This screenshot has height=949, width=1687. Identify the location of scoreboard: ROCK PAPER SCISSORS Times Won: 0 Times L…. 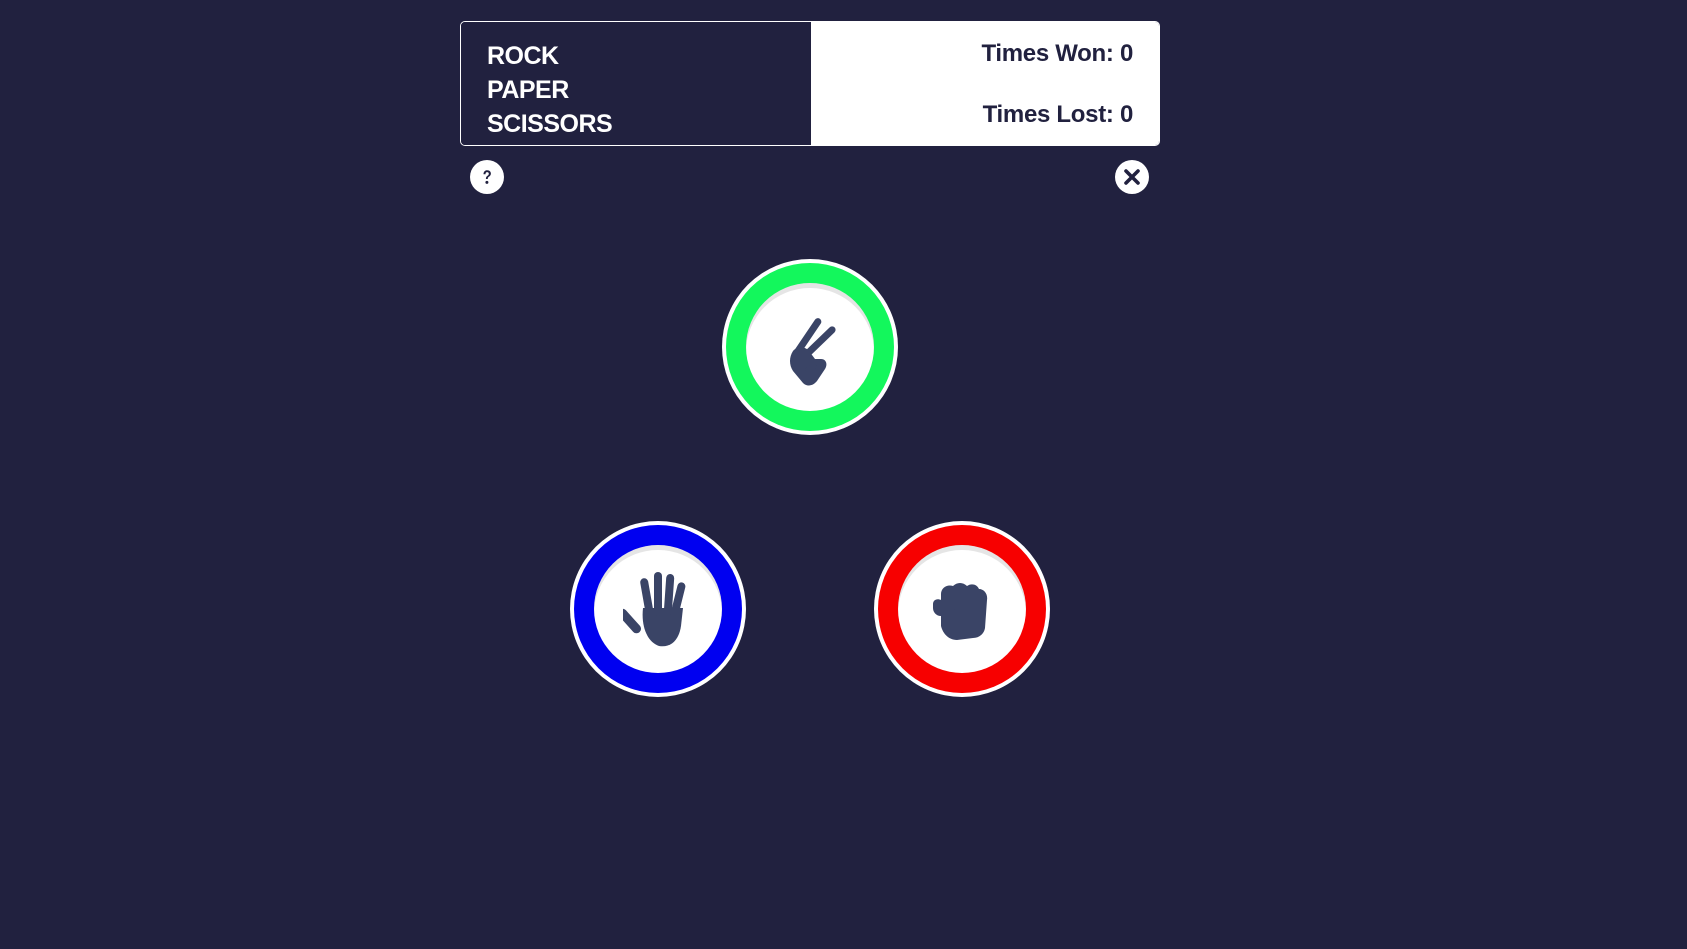
(810, 83).